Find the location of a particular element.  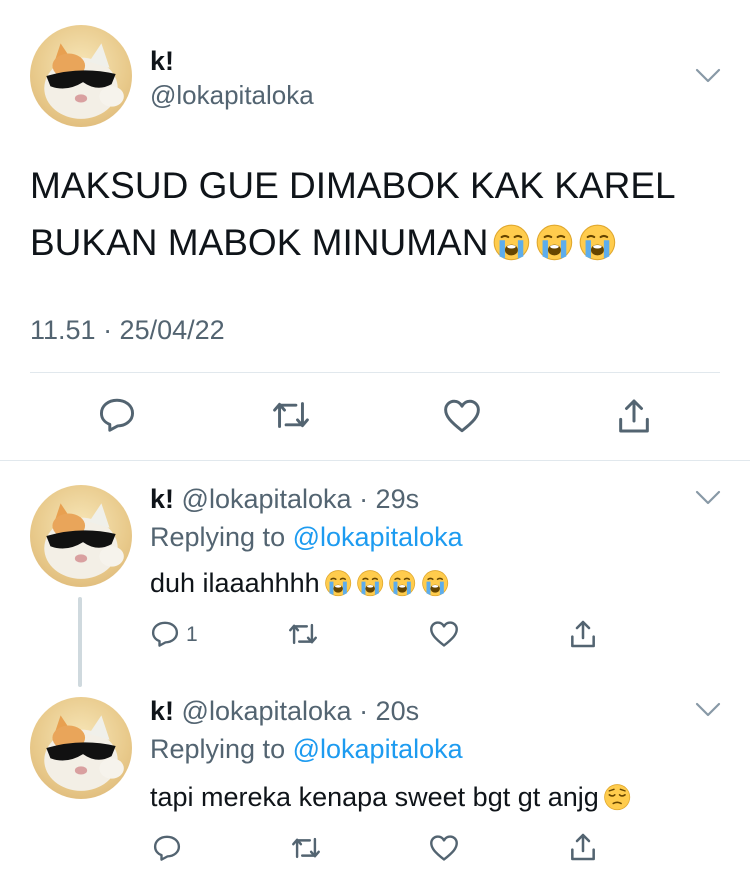

tweet-text-line-1: MAKSUD GUE DIMABOK KAK KAREL is located at coordinates (353, 185).